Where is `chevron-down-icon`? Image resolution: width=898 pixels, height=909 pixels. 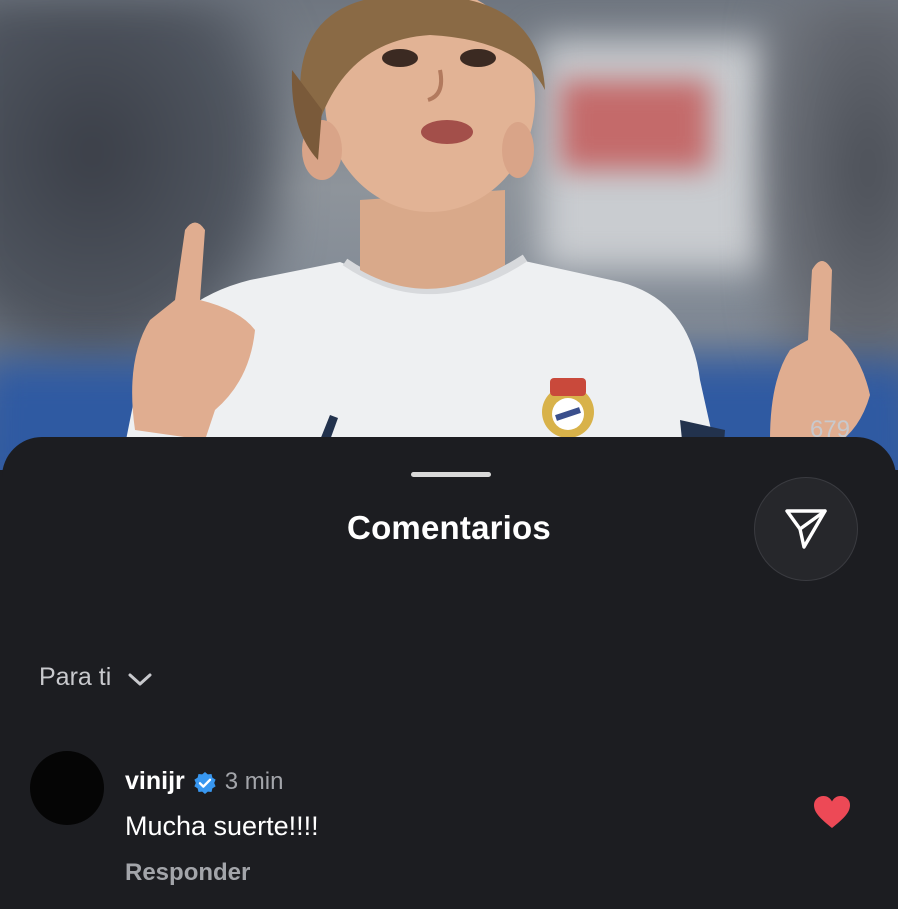 chevron-down-icon is located at coordinates (140, 679).